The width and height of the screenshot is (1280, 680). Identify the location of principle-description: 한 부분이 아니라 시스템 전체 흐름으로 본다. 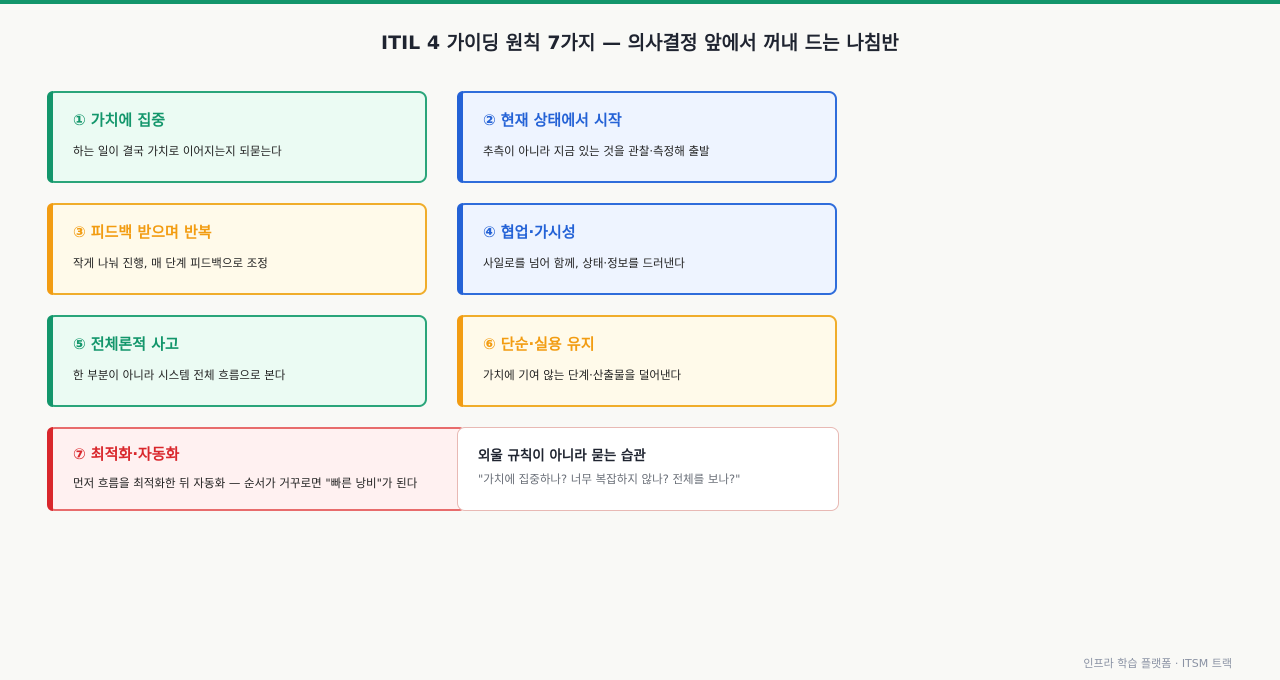
(179, 375).